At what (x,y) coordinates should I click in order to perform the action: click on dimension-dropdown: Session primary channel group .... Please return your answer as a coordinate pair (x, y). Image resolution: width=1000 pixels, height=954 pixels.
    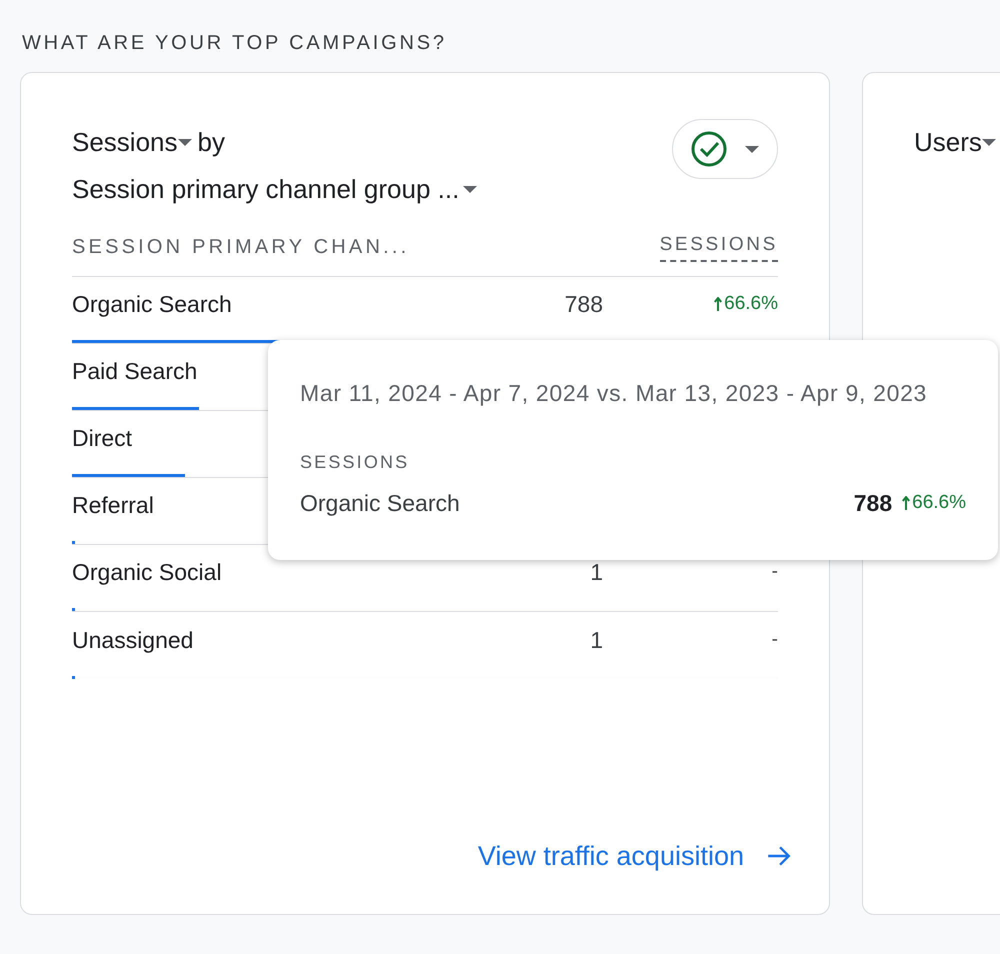
    Looking at the image, I should click on (275, 189).